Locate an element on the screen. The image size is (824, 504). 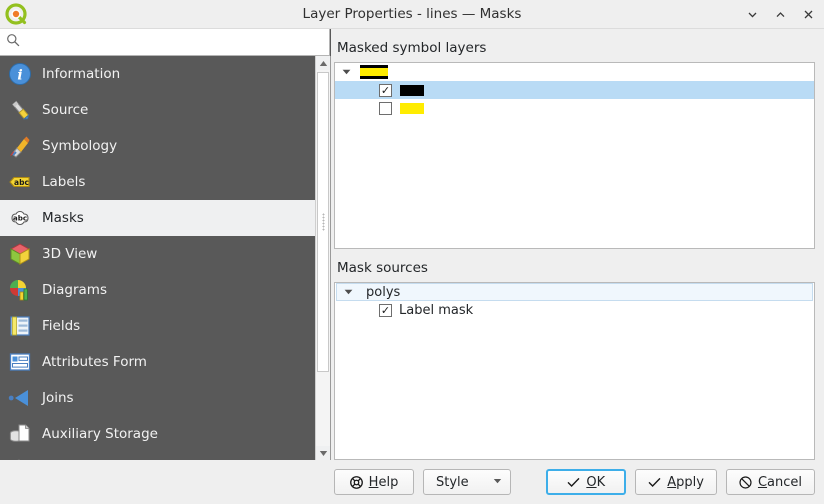
window-controls is located at coordinates (784, 14).